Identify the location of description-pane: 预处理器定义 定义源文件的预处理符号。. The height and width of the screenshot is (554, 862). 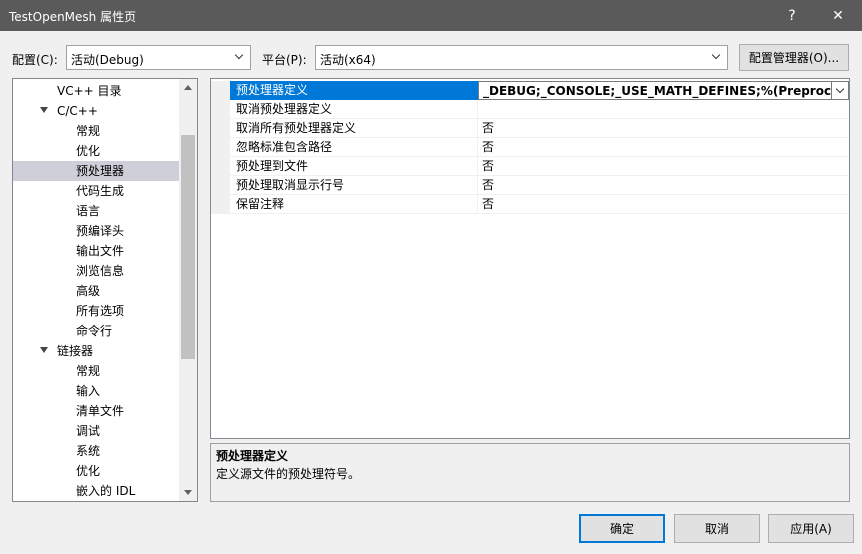
(530, 472).